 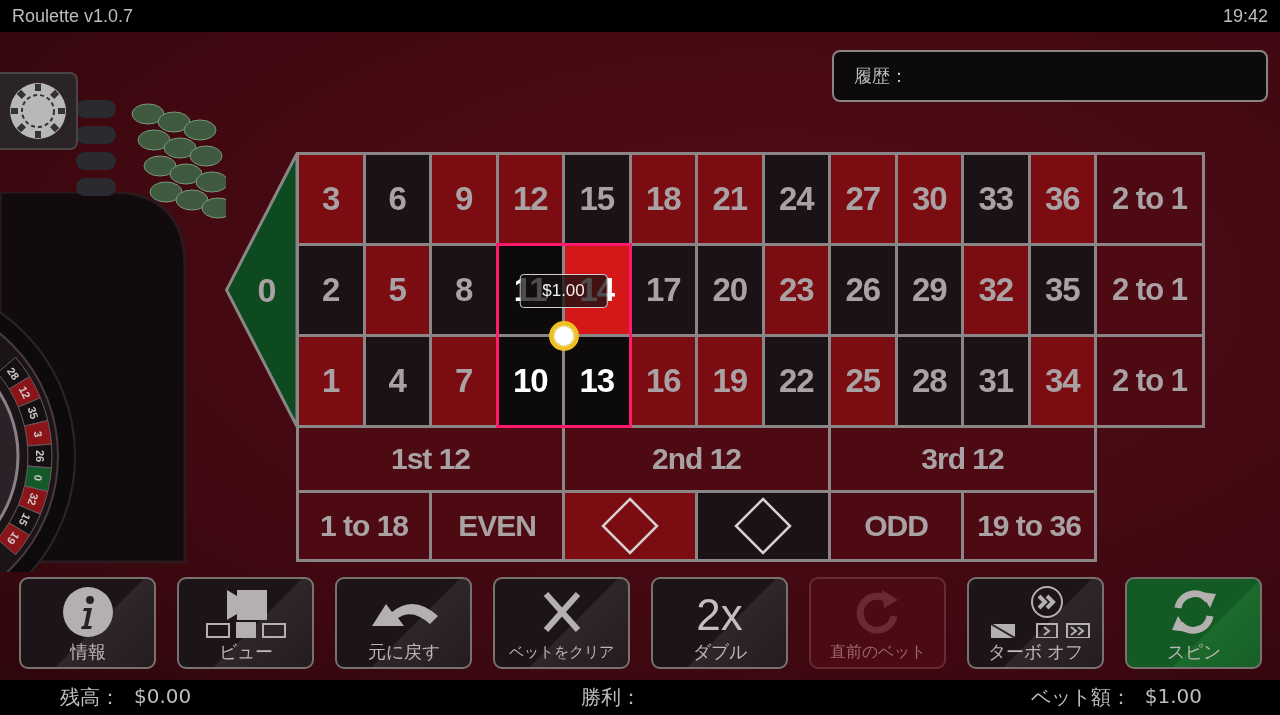 What do you see at coordinates (403, 623) in the screenshot?
I see `undo-button: 元に戻す` at bounding box center [403, 623].